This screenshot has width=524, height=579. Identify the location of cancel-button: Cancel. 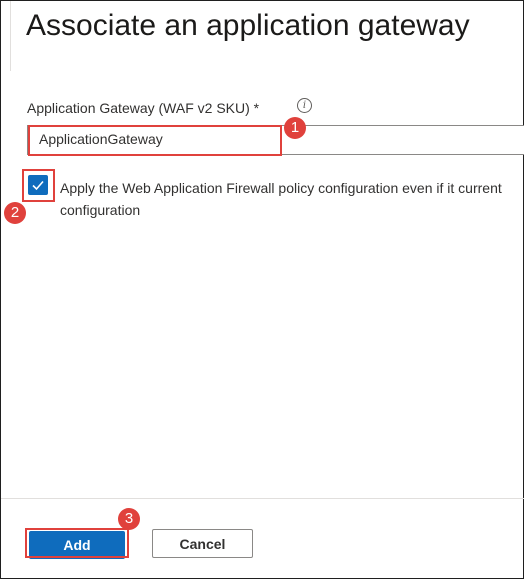
(202, 543).